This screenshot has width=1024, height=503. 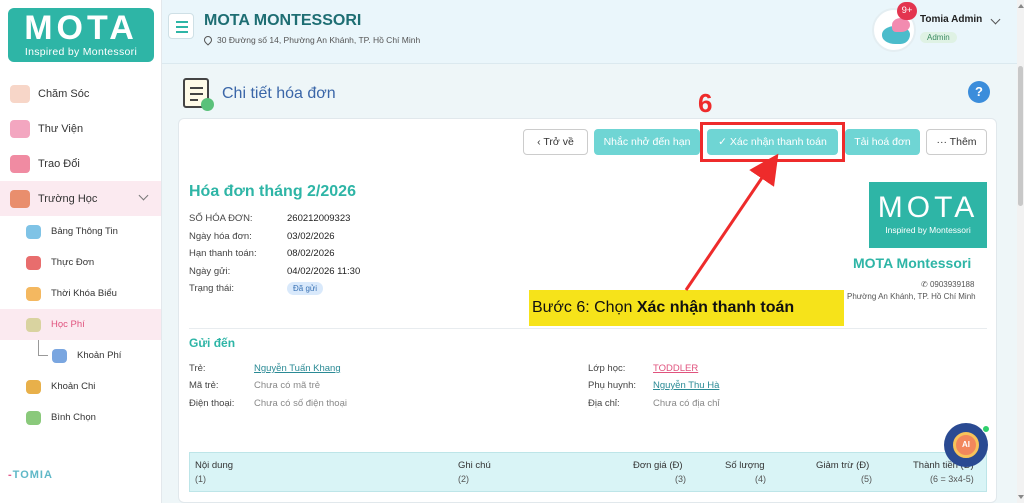 What do you see at coordinates (680, 479) in the screenshot?
I see `column-header-sub: (3)` at bounding box center [680, 479].